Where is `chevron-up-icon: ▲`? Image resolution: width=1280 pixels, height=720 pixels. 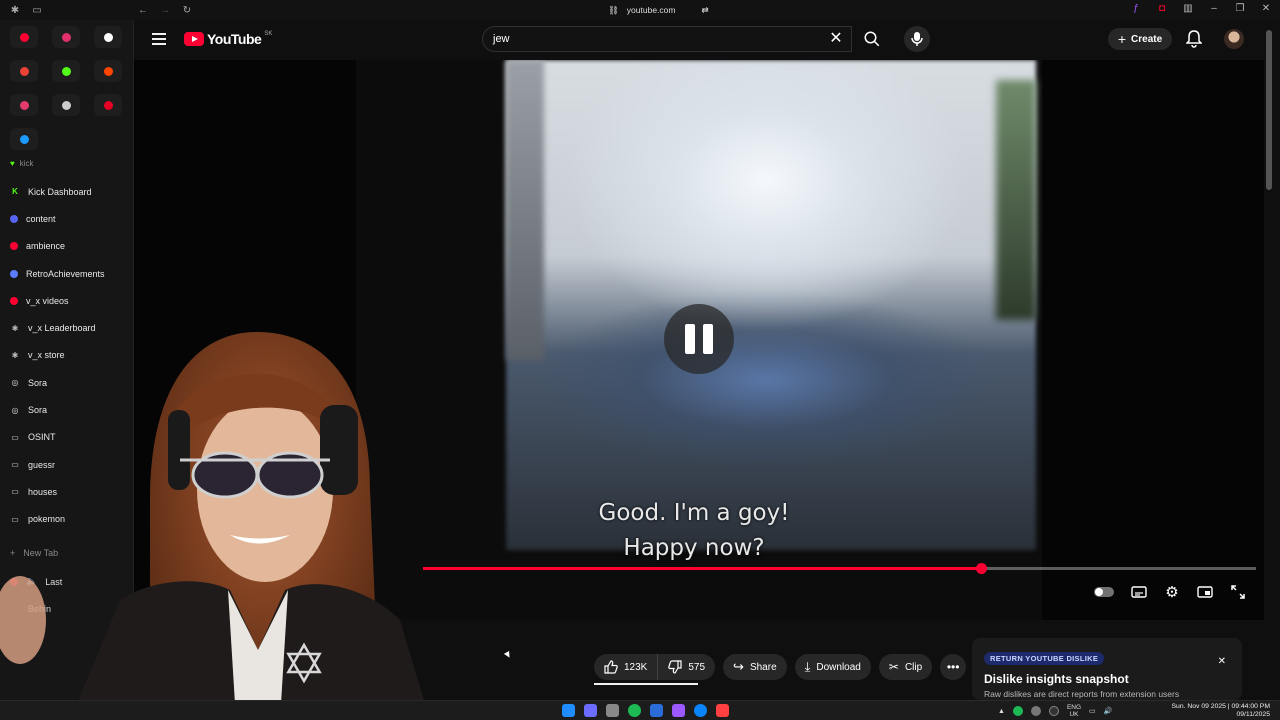
chevron-up-icon: ▲ is located at coordinates (1001, 711).